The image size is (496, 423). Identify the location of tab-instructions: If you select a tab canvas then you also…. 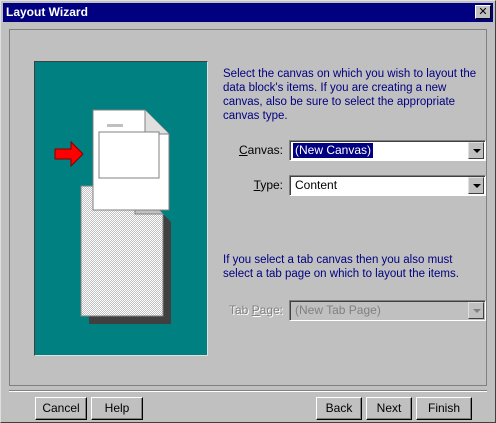
(341, 267).